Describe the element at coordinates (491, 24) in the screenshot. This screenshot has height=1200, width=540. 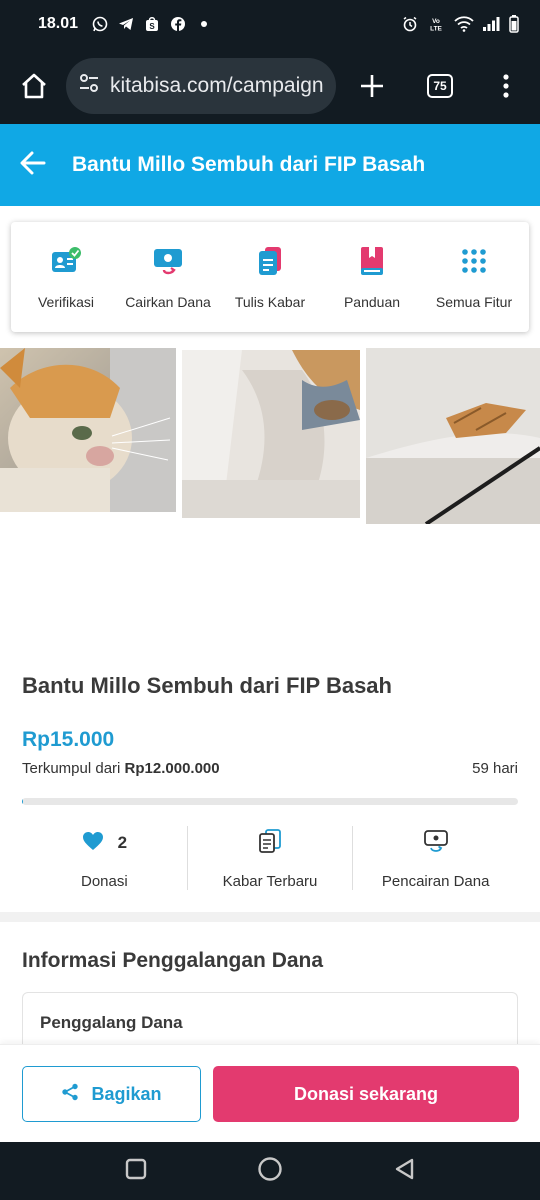
I see `signal-icon` at that location.